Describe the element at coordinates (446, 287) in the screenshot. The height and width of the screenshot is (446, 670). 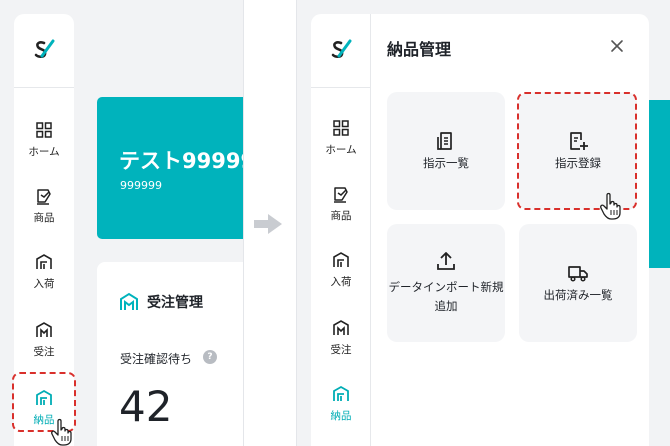
I see `tile-label: データインポート新規` at that location.